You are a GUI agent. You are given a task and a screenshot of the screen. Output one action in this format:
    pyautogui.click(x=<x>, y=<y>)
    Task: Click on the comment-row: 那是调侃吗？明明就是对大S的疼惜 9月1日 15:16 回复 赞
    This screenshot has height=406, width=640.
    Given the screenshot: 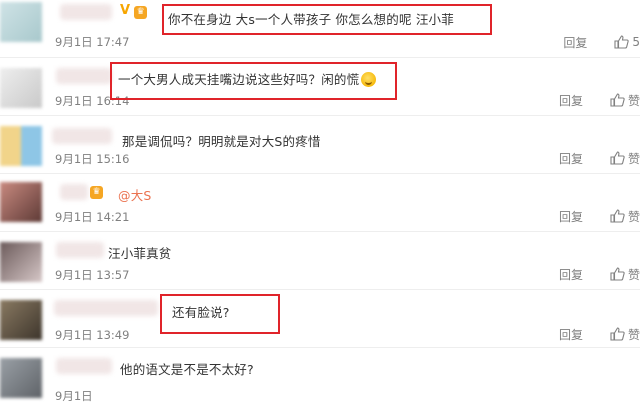 What is the action you would take?
    pyautogui.click(x=320, y=145)
    